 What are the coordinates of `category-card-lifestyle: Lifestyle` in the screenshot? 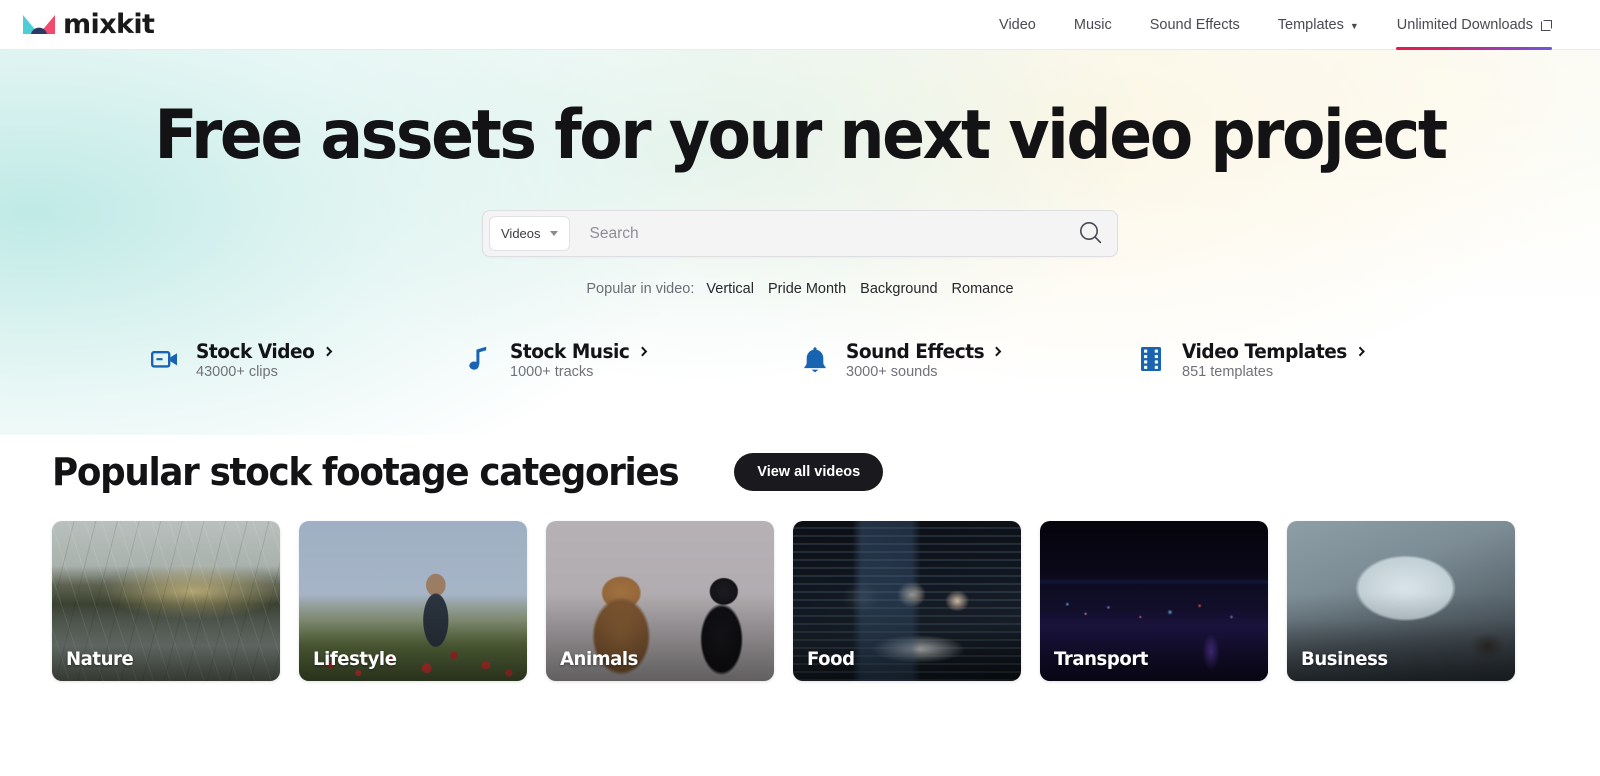 It's located at (413, 601).